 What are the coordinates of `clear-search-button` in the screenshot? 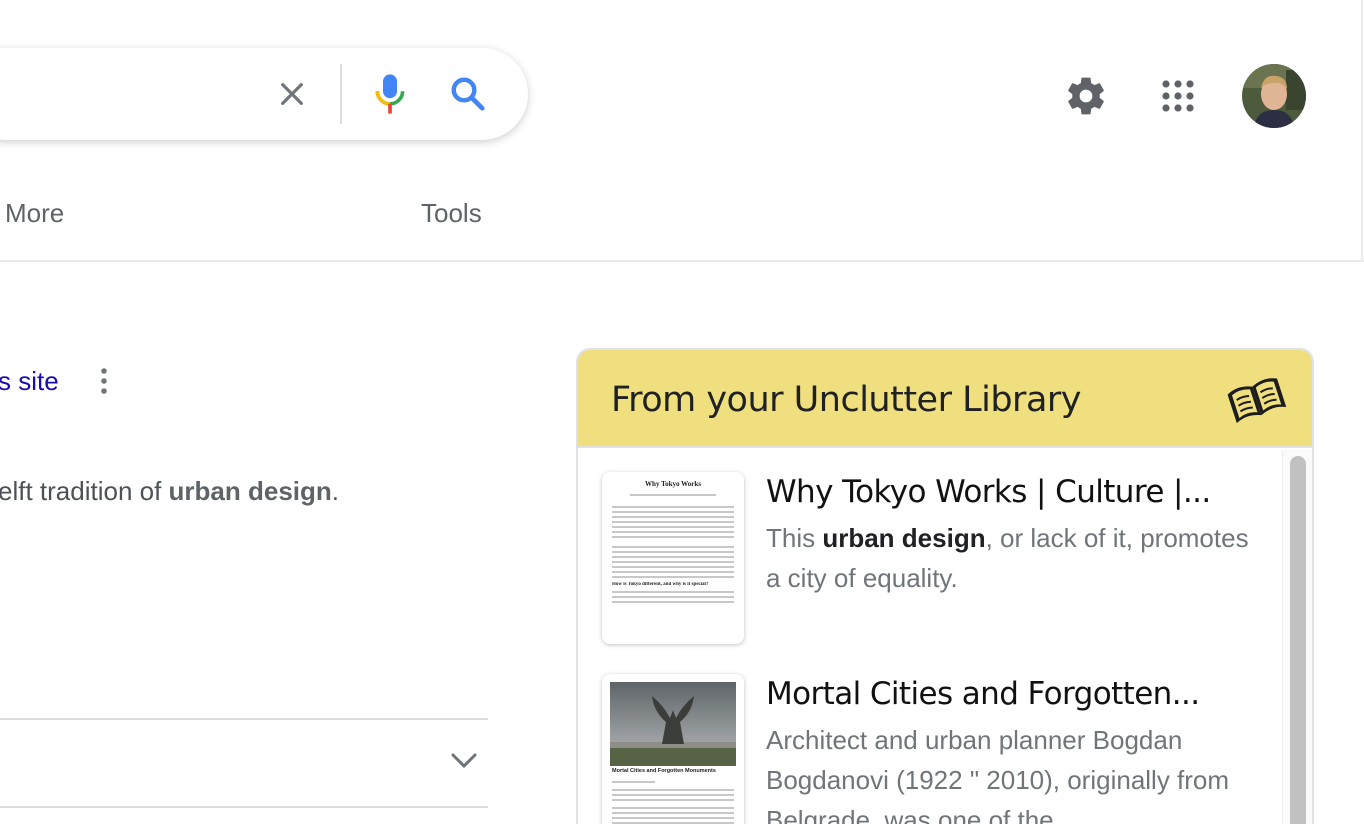 It's located at (292, 94).